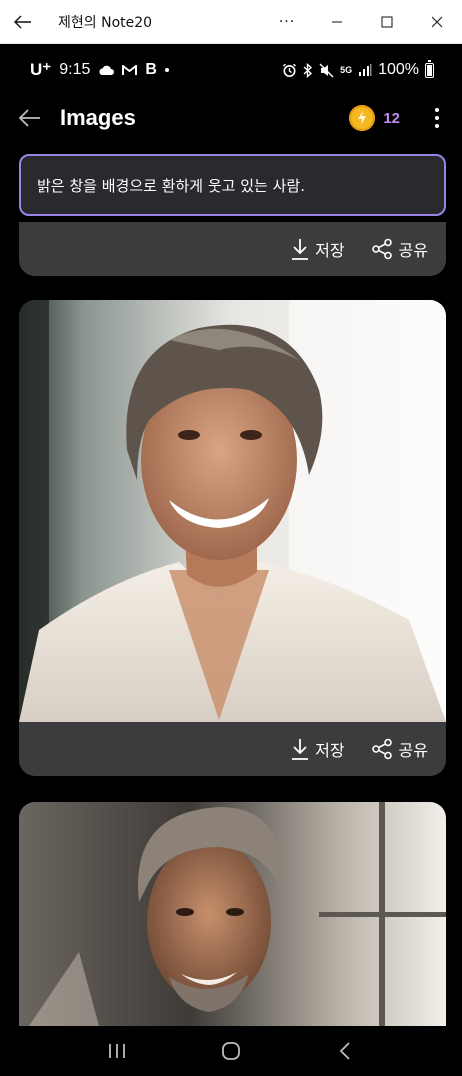 The image size is (462, 1076). I want to click on window-minimize-button, so click(337, 22).